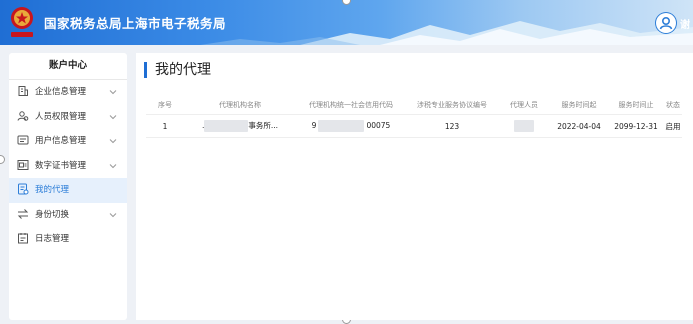 This screenshot has height=324, width=693. Describe the element at coordinates (23, 213) in the screenshot. I see `switch-icon` at that location.